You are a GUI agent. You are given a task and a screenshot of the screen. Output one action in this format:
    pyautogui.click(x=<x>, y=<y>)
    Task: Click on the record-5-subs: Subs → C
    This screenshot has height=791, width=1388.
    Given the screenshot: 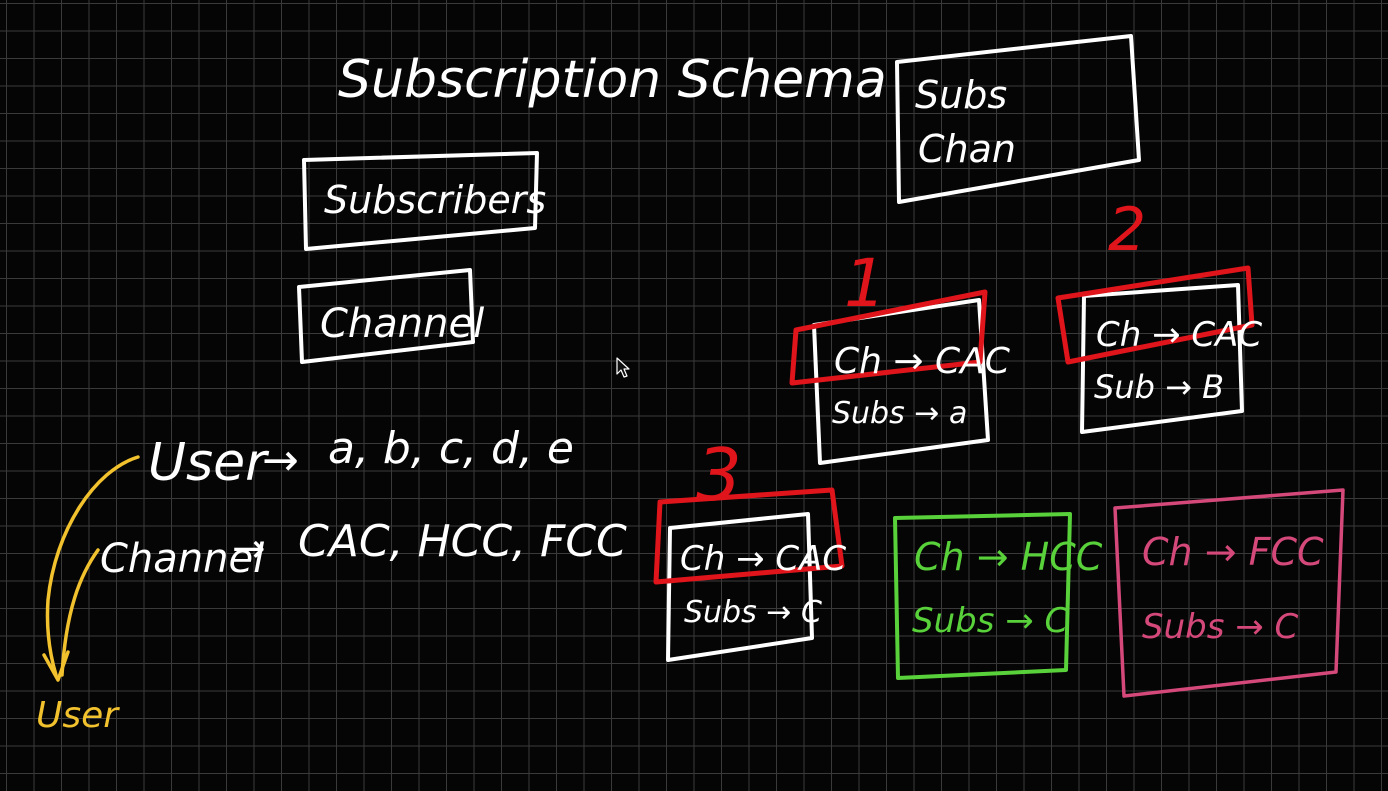 What is the action you would take?
    pyautogui.click(x=1220, y=627)
    